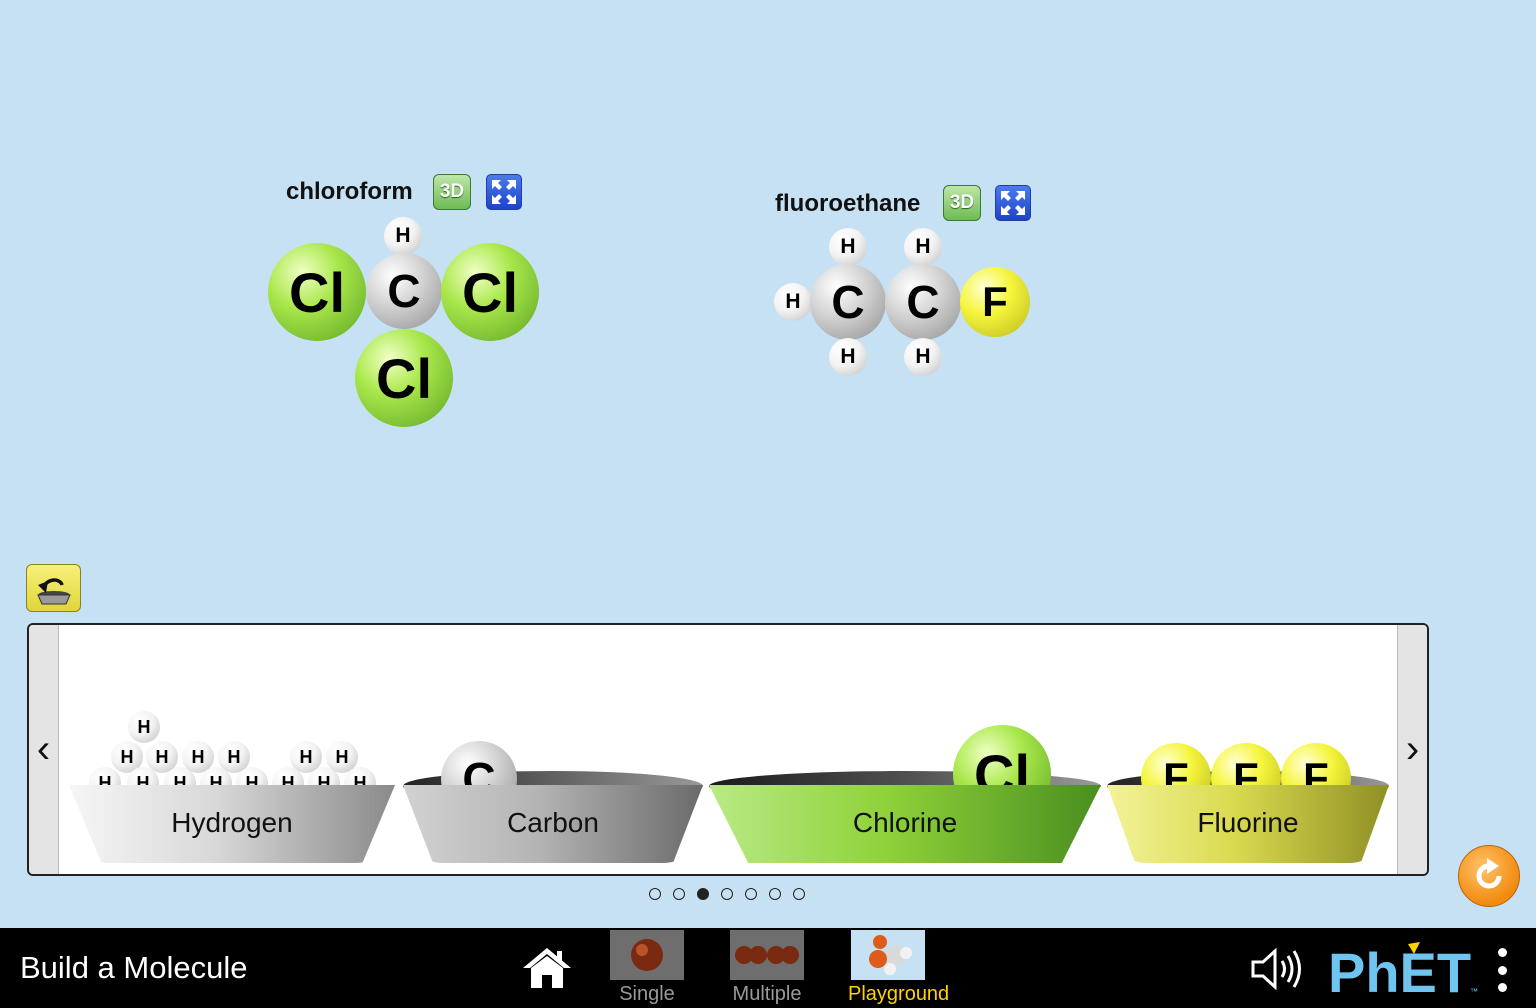 This screenshot has width=1536, height=1008. Describe the element at coordinates (767, 994) in the screenshot. I see `screen-tab-label: Multiple` at that location.